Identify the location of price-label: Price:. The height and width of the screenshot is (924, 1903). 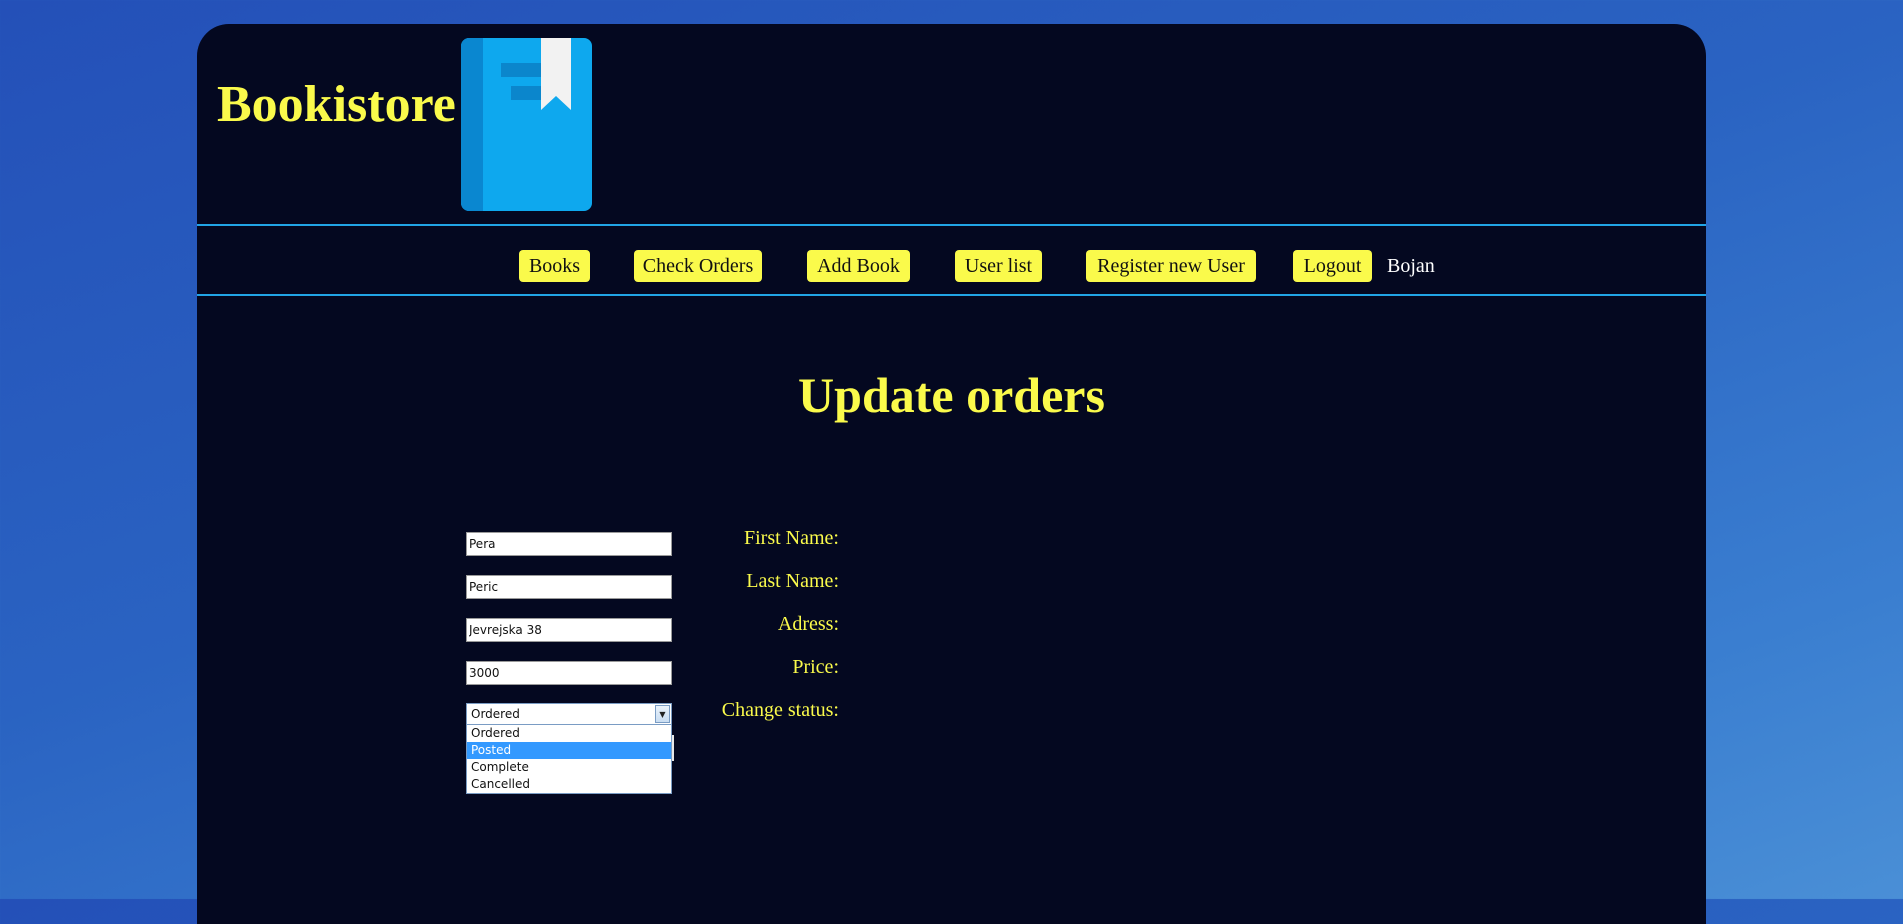
(815, 667).